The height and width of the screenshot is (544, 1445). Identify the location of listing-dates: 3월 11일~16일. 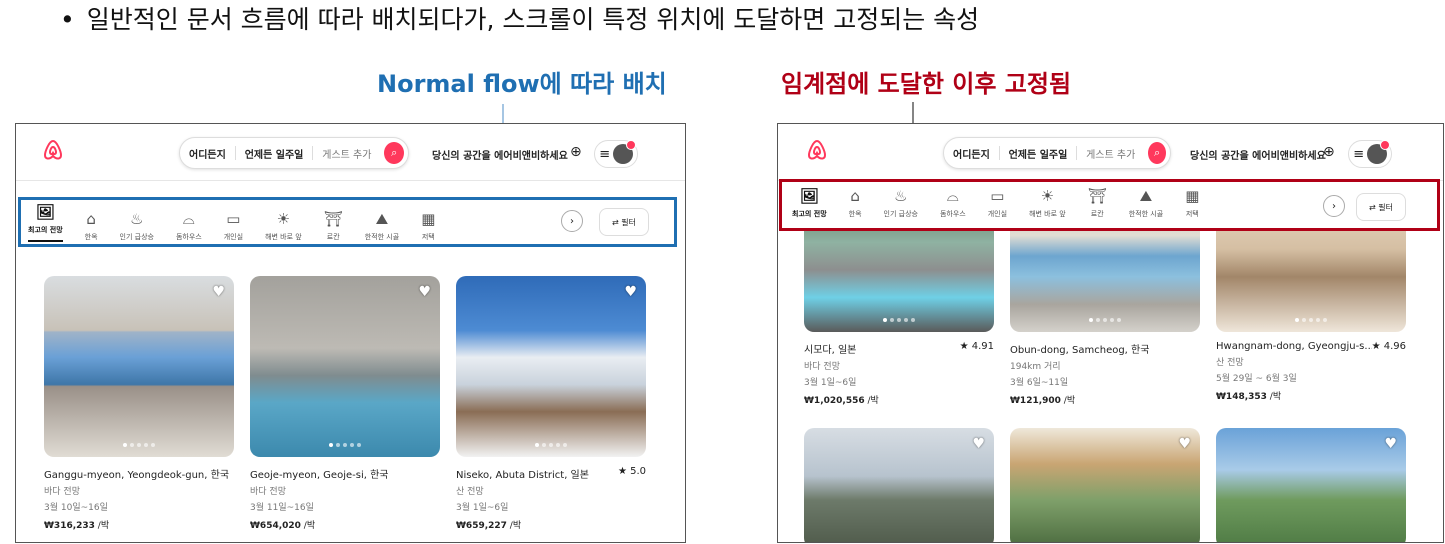
(282, 508).